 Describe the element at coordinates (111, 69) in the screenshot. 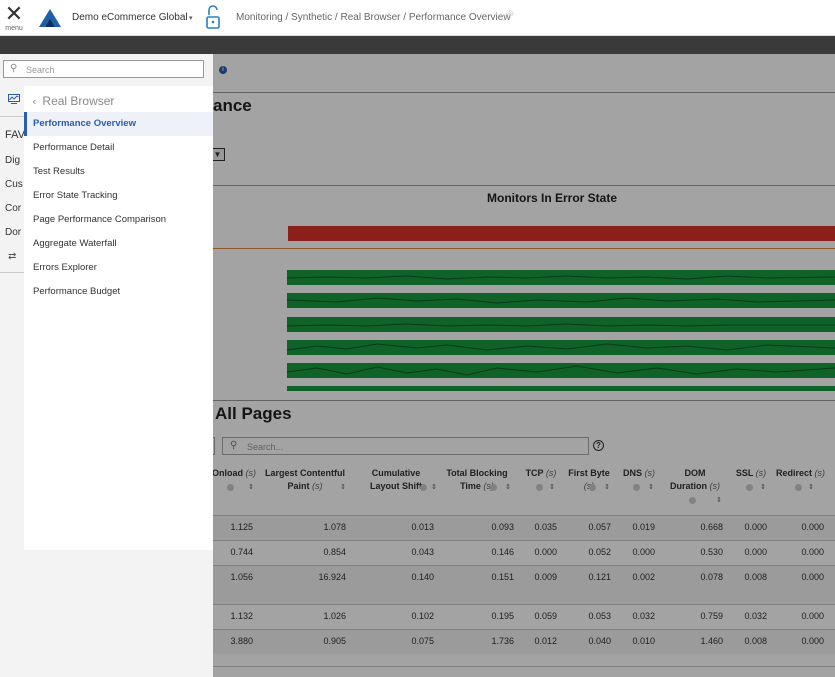

I see `nav-search-input` at that location.